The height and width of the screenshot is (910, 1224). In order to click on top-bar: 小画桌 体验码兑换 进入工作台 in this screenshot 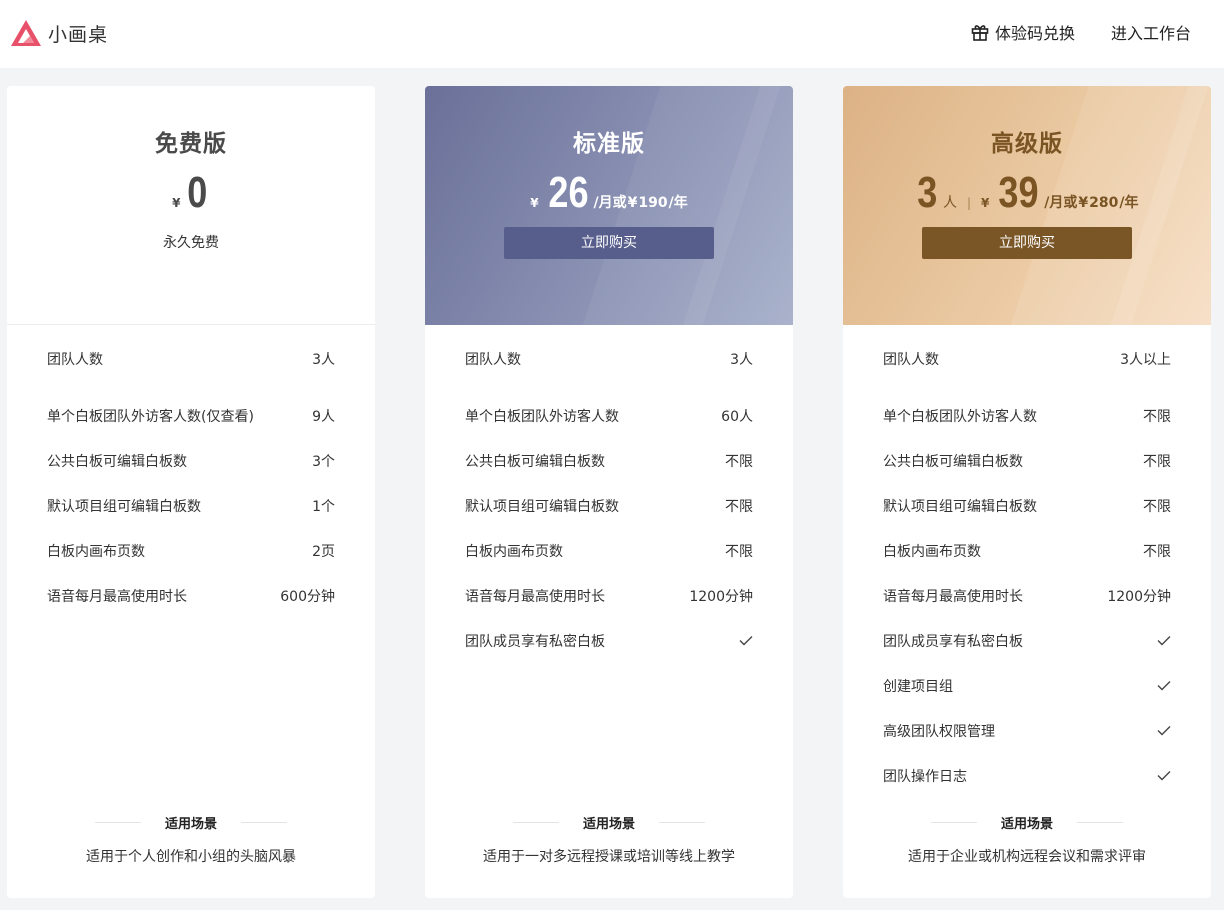, I will do `click(612, 34)`.